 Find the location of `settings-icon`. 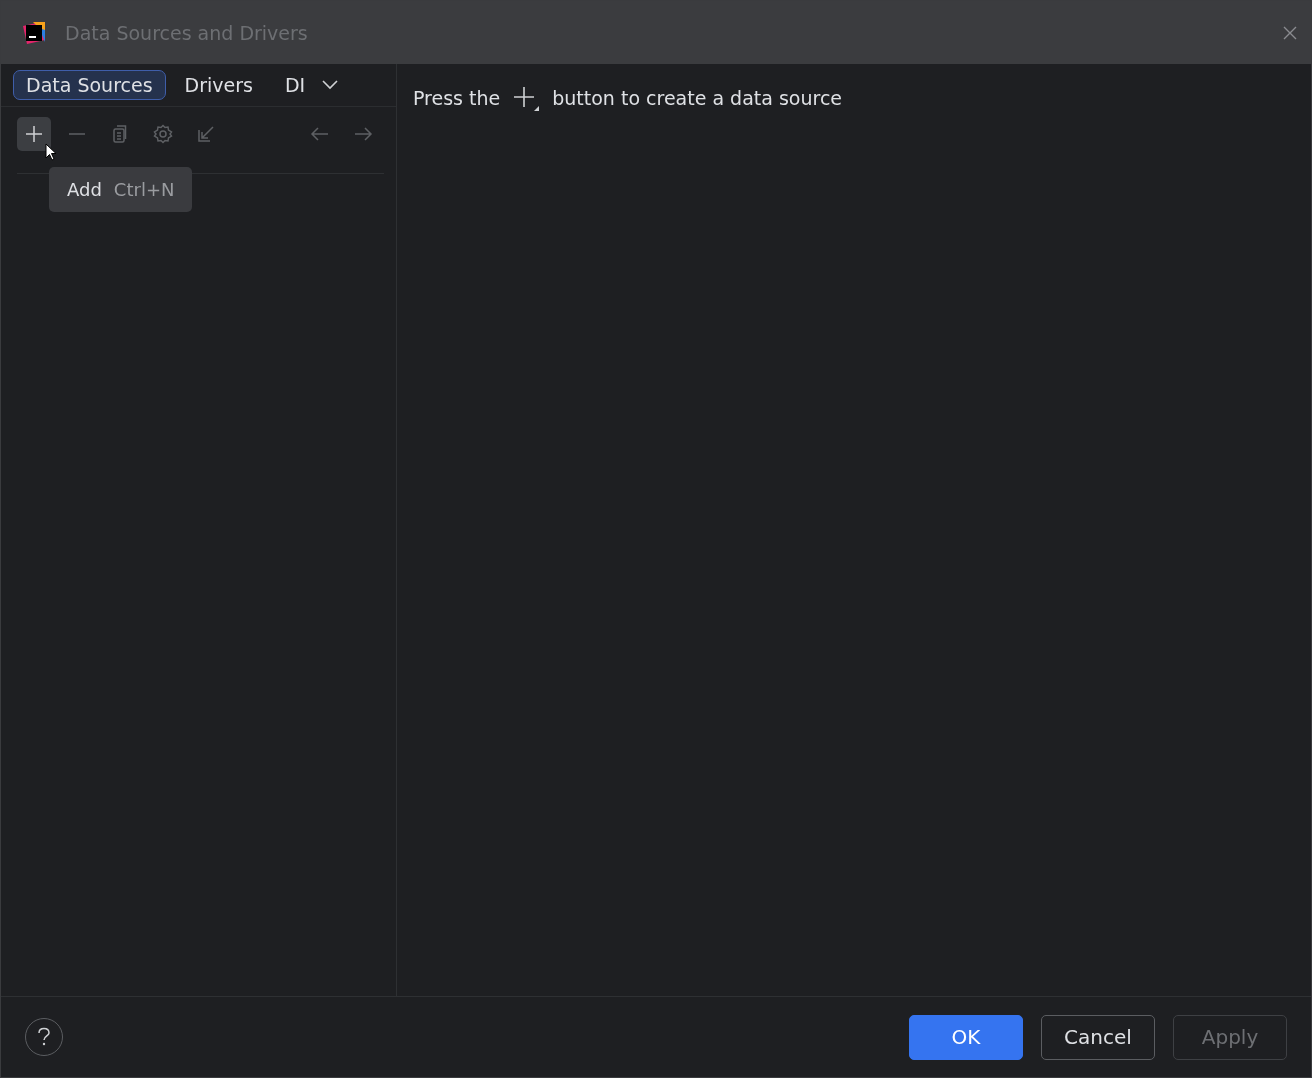

settings-icon is located at coordinates (163, 134).